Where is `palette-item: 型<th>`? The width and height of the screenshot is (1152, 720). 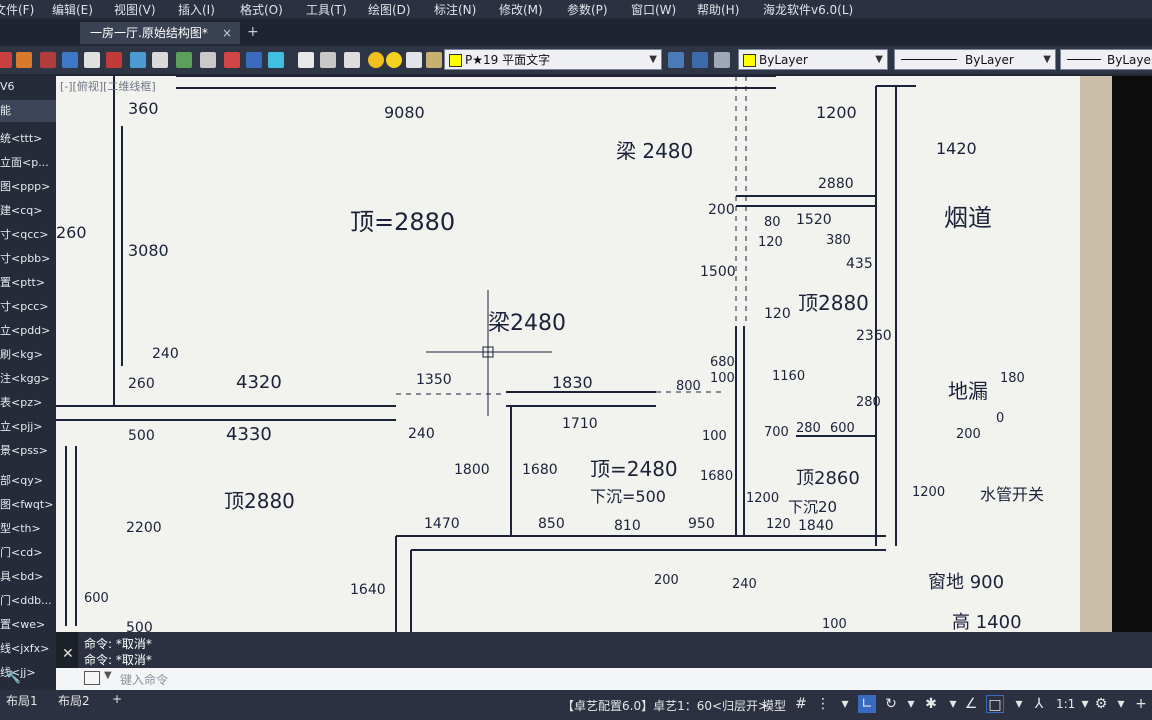
palette-item: 型<th> is located at coordinates (28, 529).